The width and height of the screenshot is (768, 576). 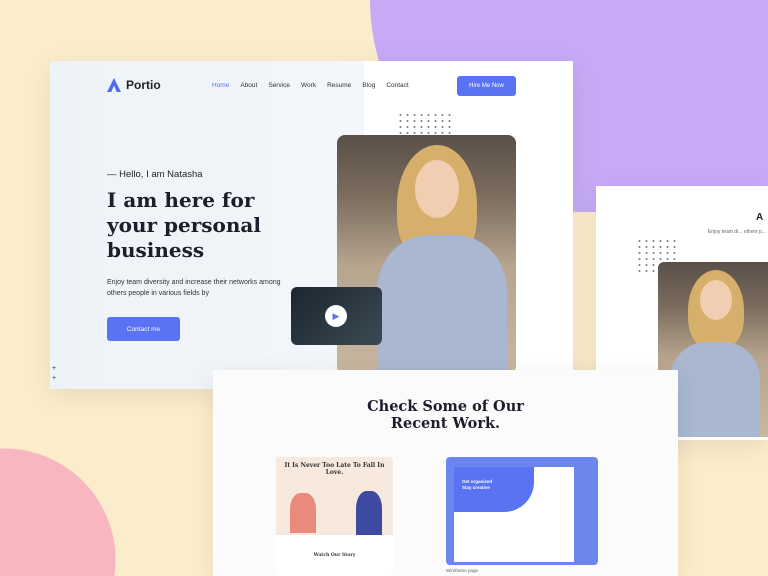 What do you see at coordinates (184, 225) in the screenshot?
I see `hero-headline: I am here for your personal business` at bounding box center [184, 225].